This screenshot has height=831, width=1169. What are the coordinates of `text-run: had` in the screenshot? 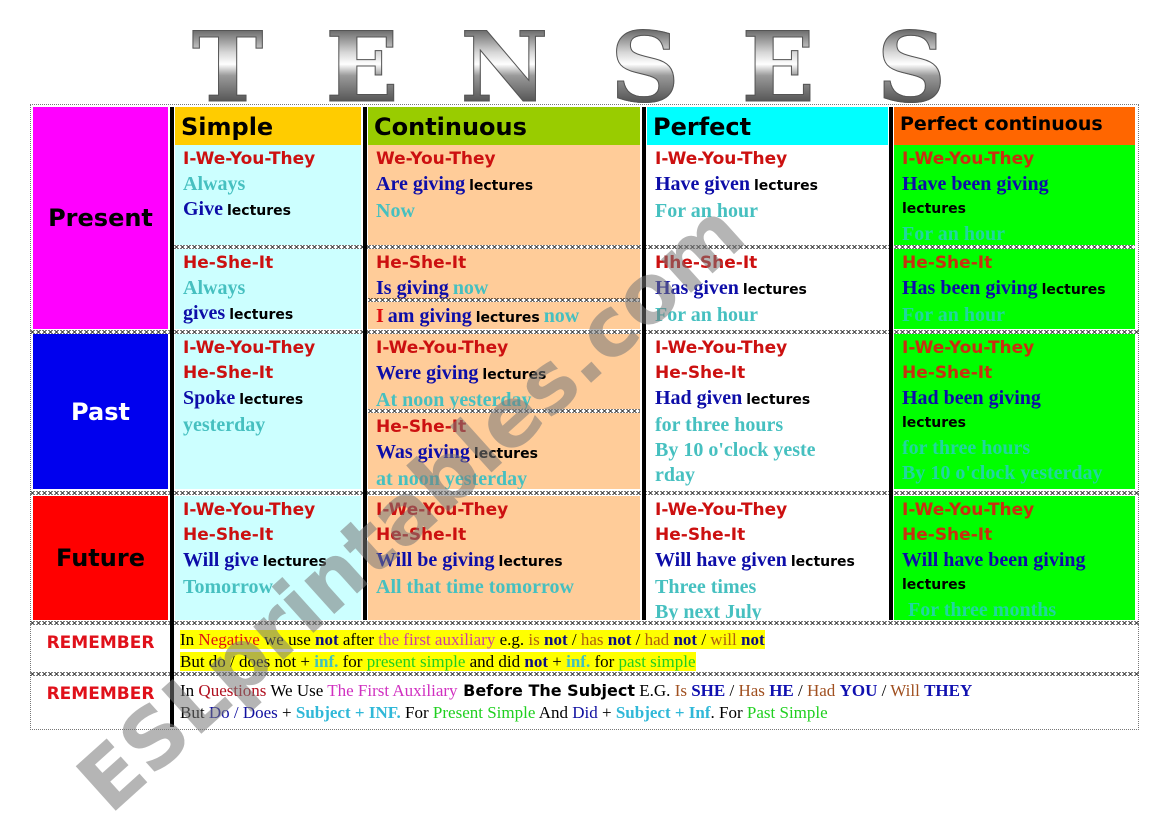 It's located at (657, 639).